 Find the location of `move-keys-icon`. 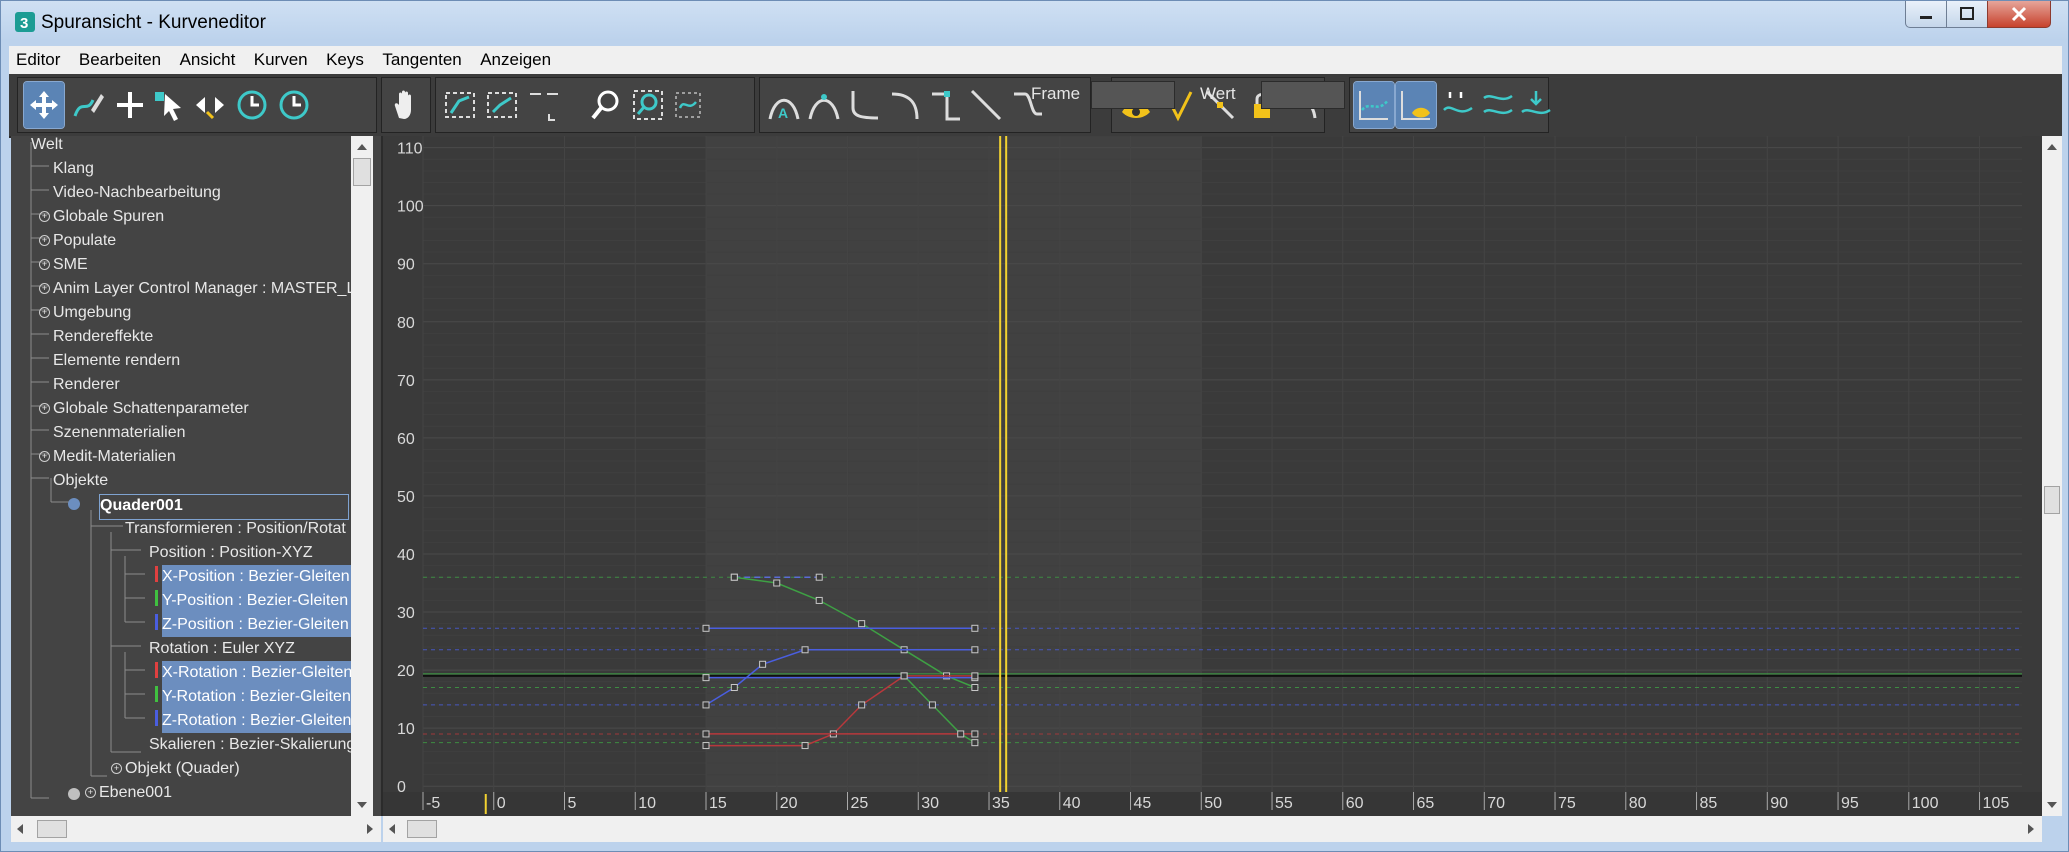

move-keys-icon is located at coordinates (44, 105).